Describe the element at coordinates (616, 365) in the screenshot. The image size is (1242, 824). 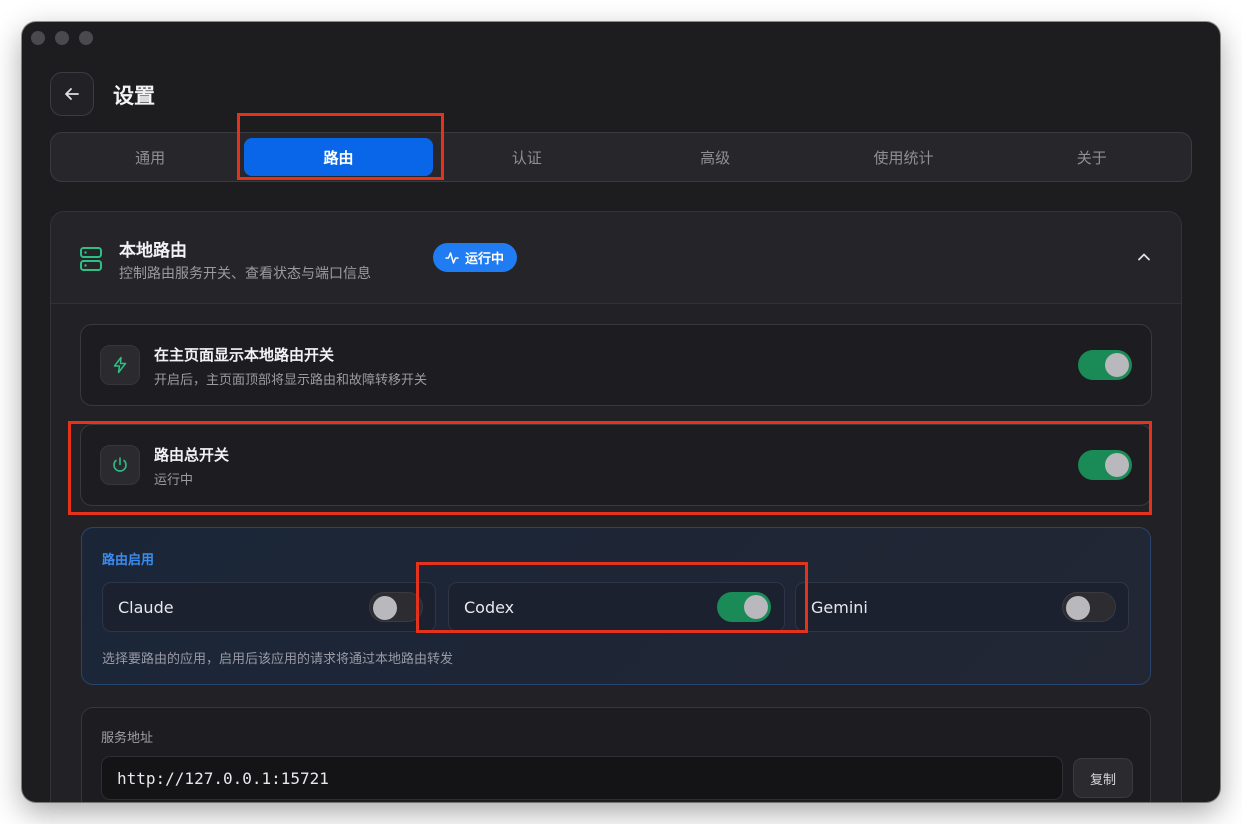
I see `show-on-home-row: 在主页面显示本地路由开关 开启后，主页面顶部将显示路由和故障转移开关` at that location.